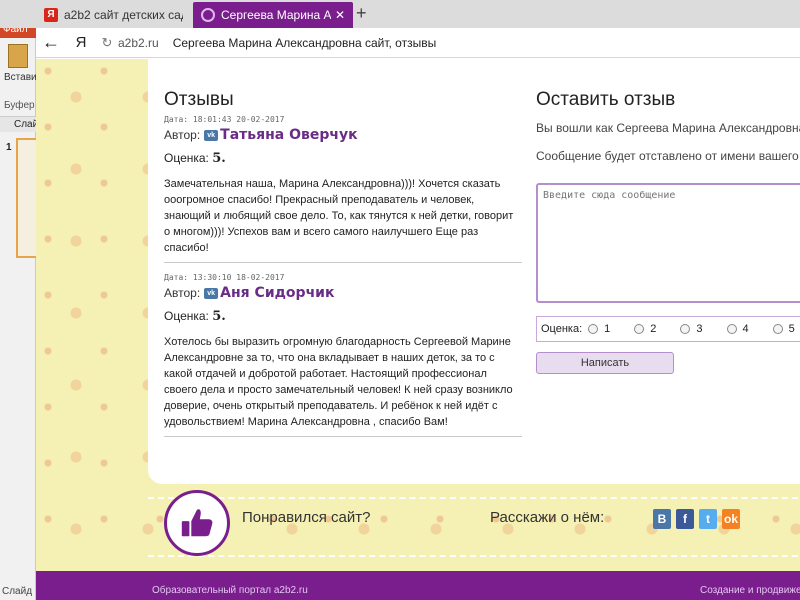 This screenshot has height=600, width=800. What do you see at coordinates (783, 329) in the screenshot?
I see `rating-option-5: 5` at bounding box center [783, 329].